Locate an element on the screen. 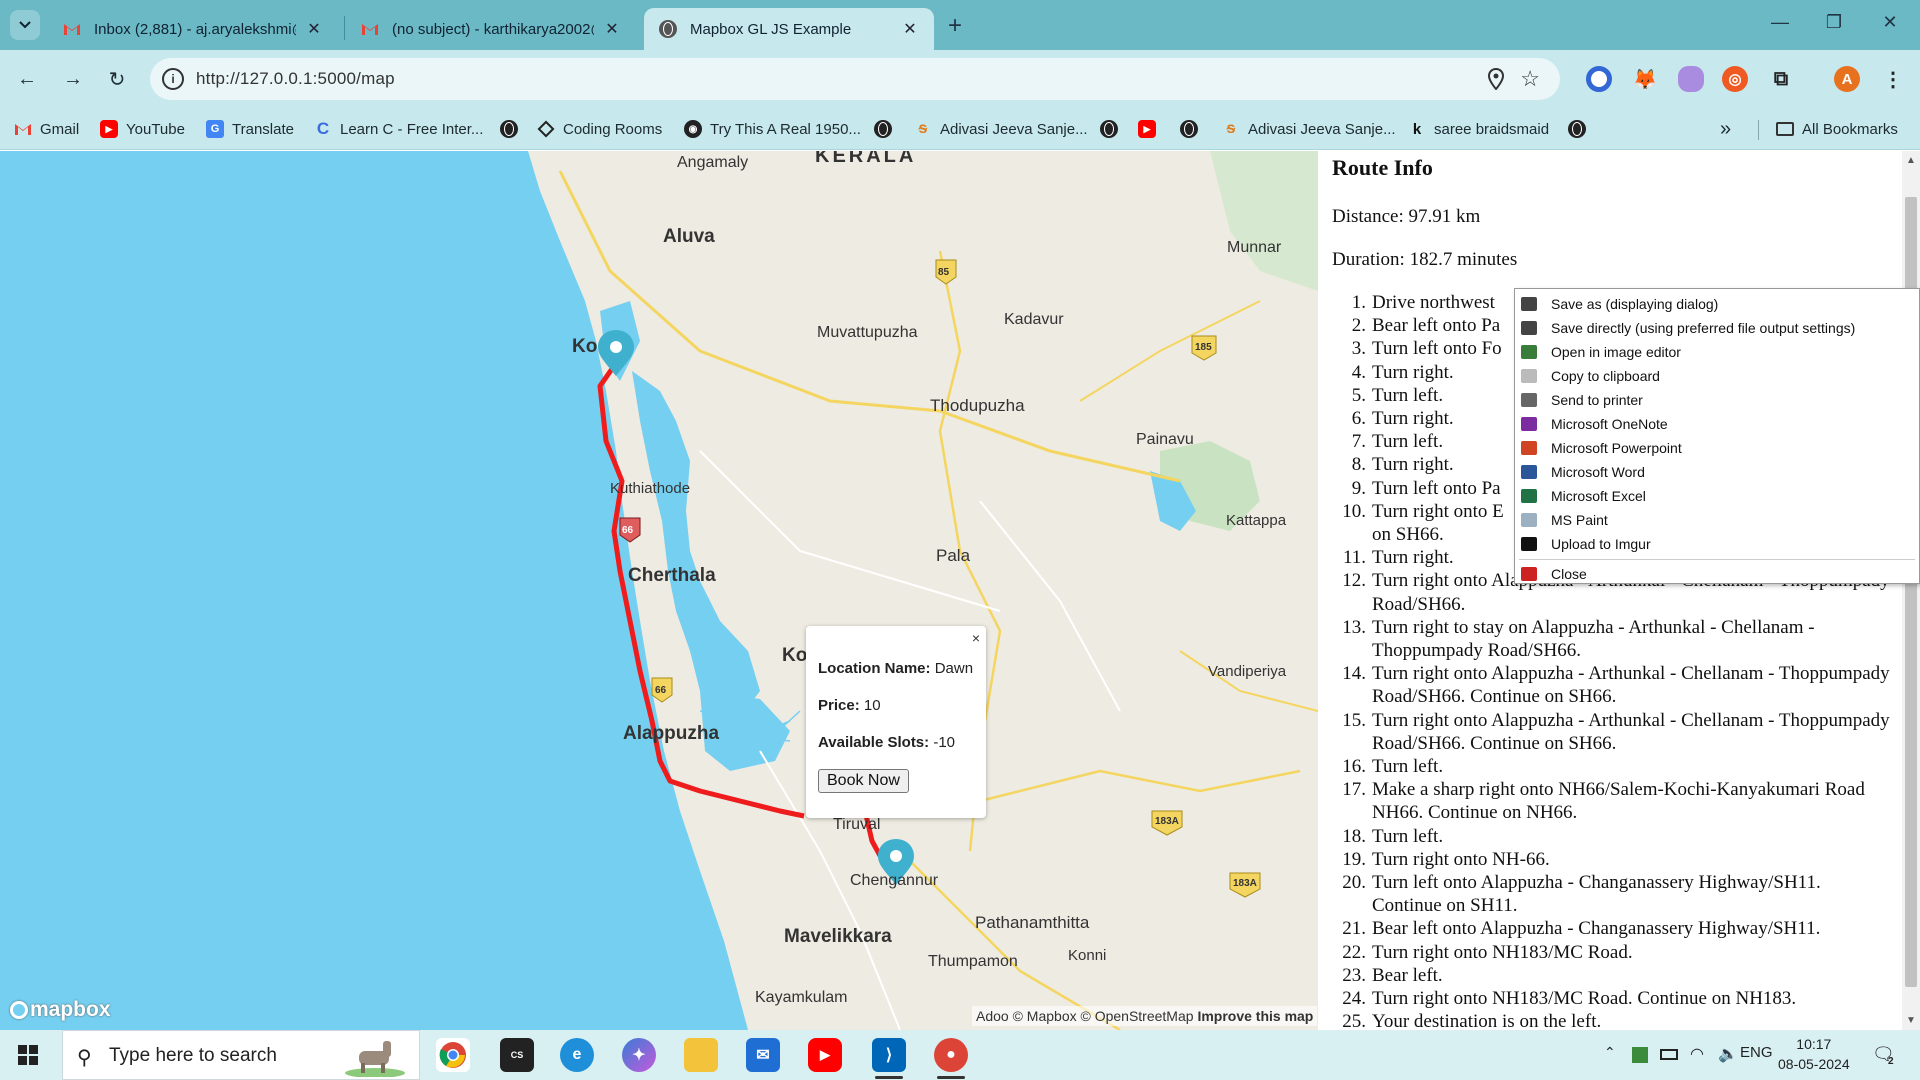  chevron-down-icon is located at coordinates (25, 25).